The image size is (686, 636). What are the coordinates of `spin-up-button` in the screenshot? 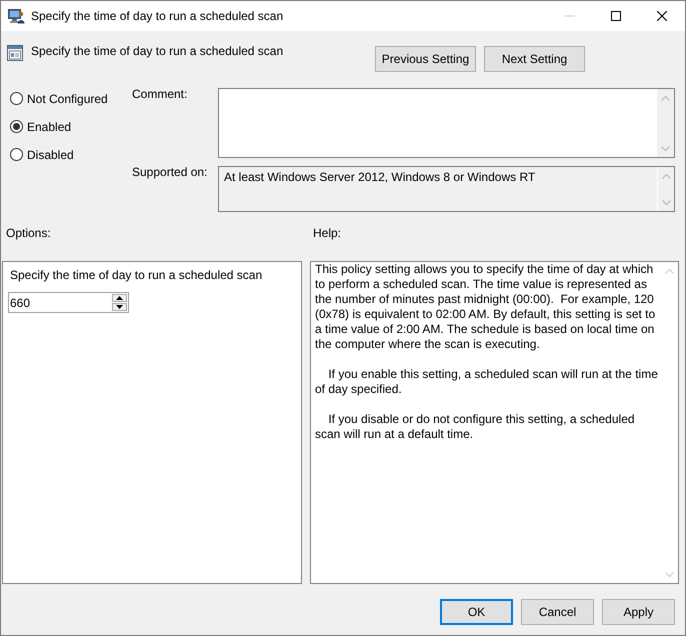 It's located at (119, 298).